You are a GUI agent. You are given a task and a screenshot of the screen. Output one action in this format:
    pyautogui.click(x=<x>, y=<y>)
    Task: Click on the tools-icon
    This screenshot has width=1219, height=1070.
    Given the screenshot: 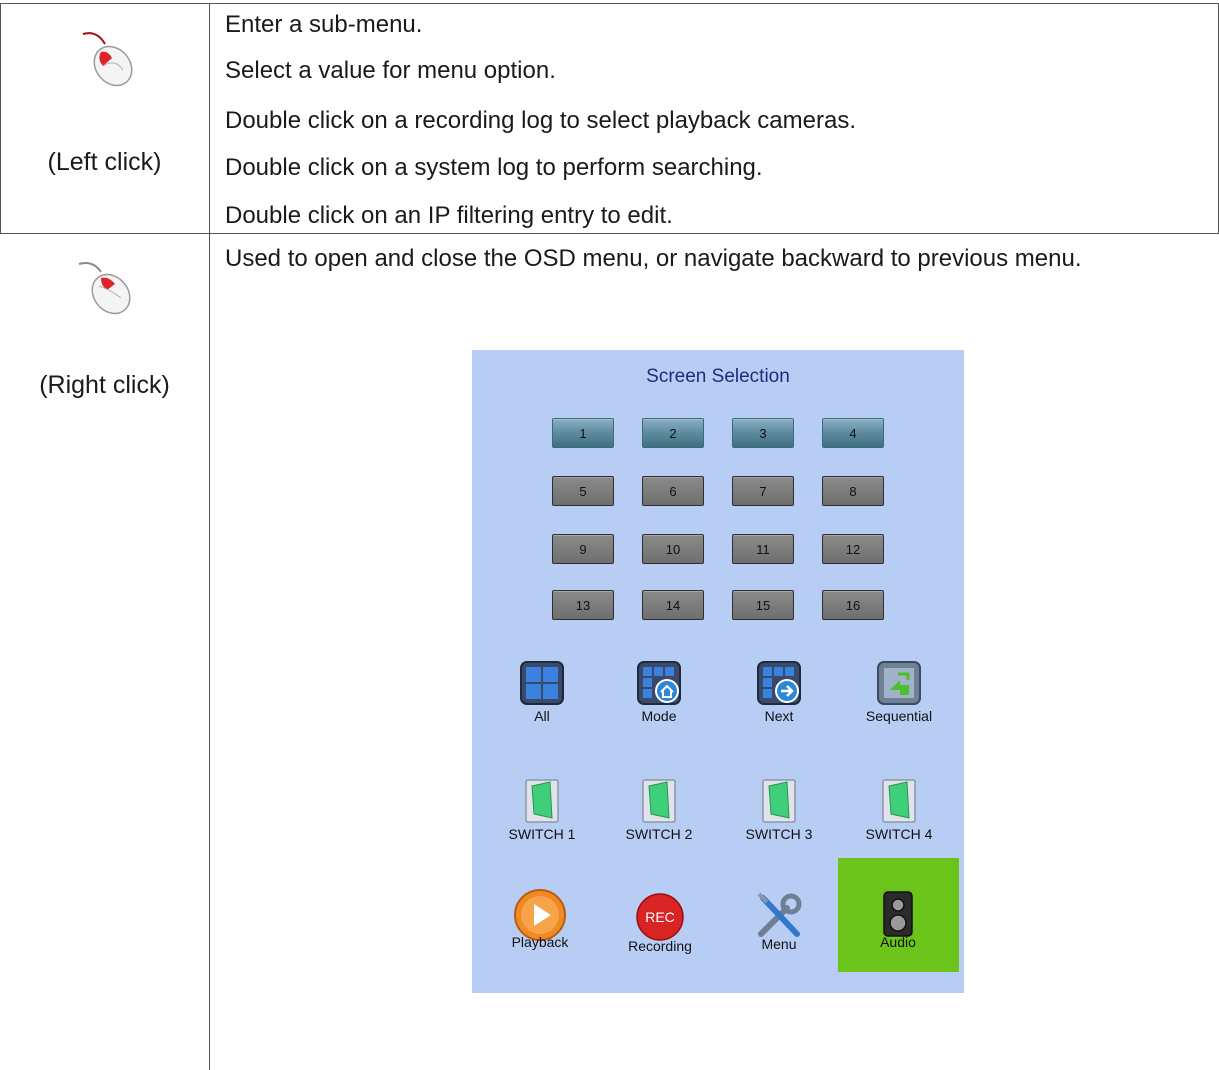 What is the action you would take?
    pyautogui.click(x=779, y=914)
    